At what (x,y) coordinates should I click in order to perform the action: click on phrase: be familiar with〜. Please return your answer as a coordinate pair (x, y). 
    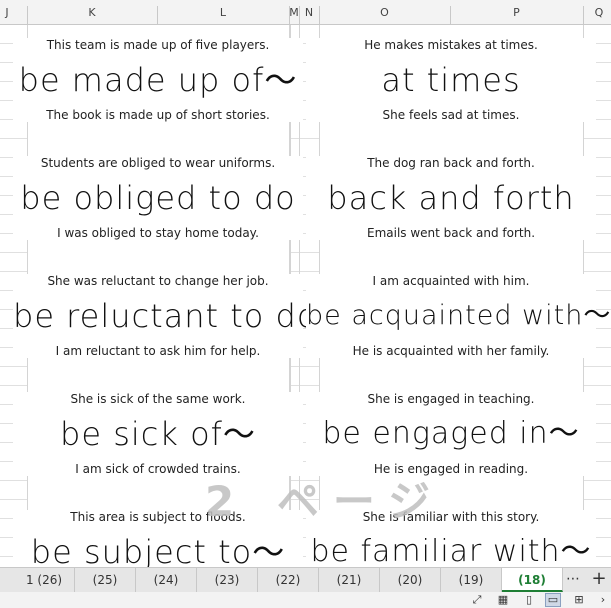
    Looking at the image, I should click on (451, 551).